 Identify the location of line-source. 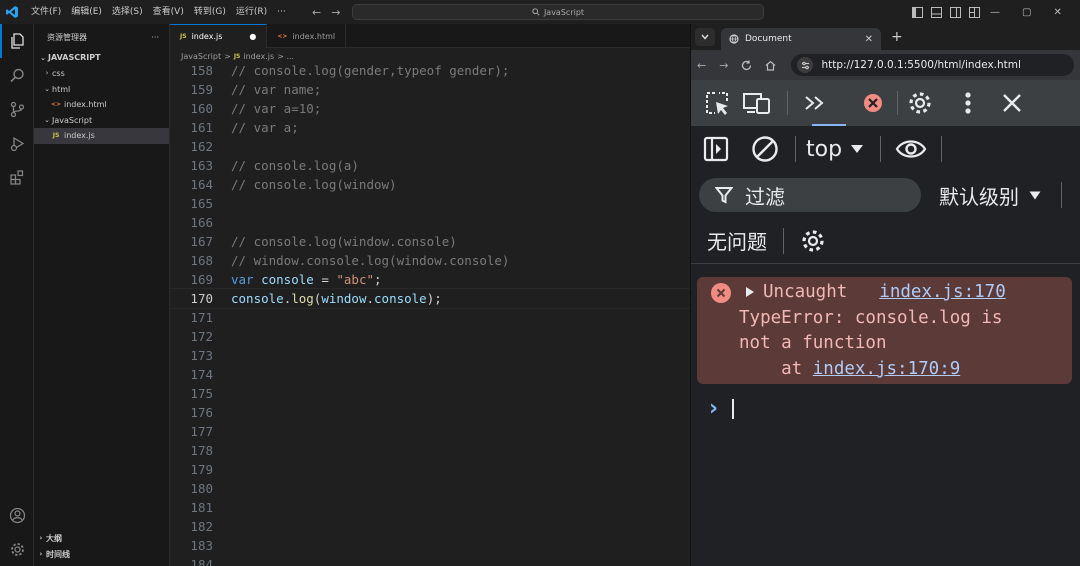
(222, 526).